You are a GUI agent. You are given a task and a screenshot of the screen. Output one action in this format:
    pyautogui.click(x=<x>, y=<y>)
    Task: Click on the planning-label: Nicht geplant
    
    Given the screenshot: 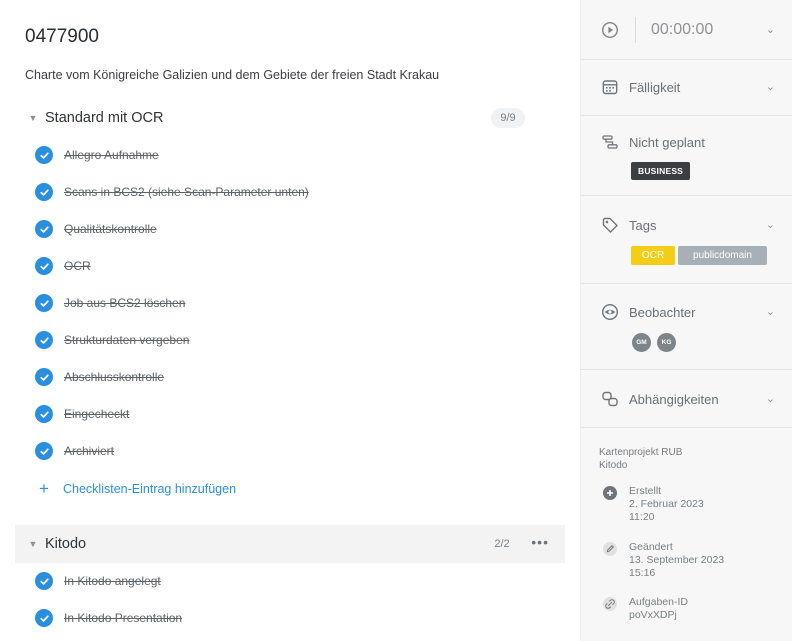 What is the action you would take?
    pyautogui.click(x=667, y=142)
    